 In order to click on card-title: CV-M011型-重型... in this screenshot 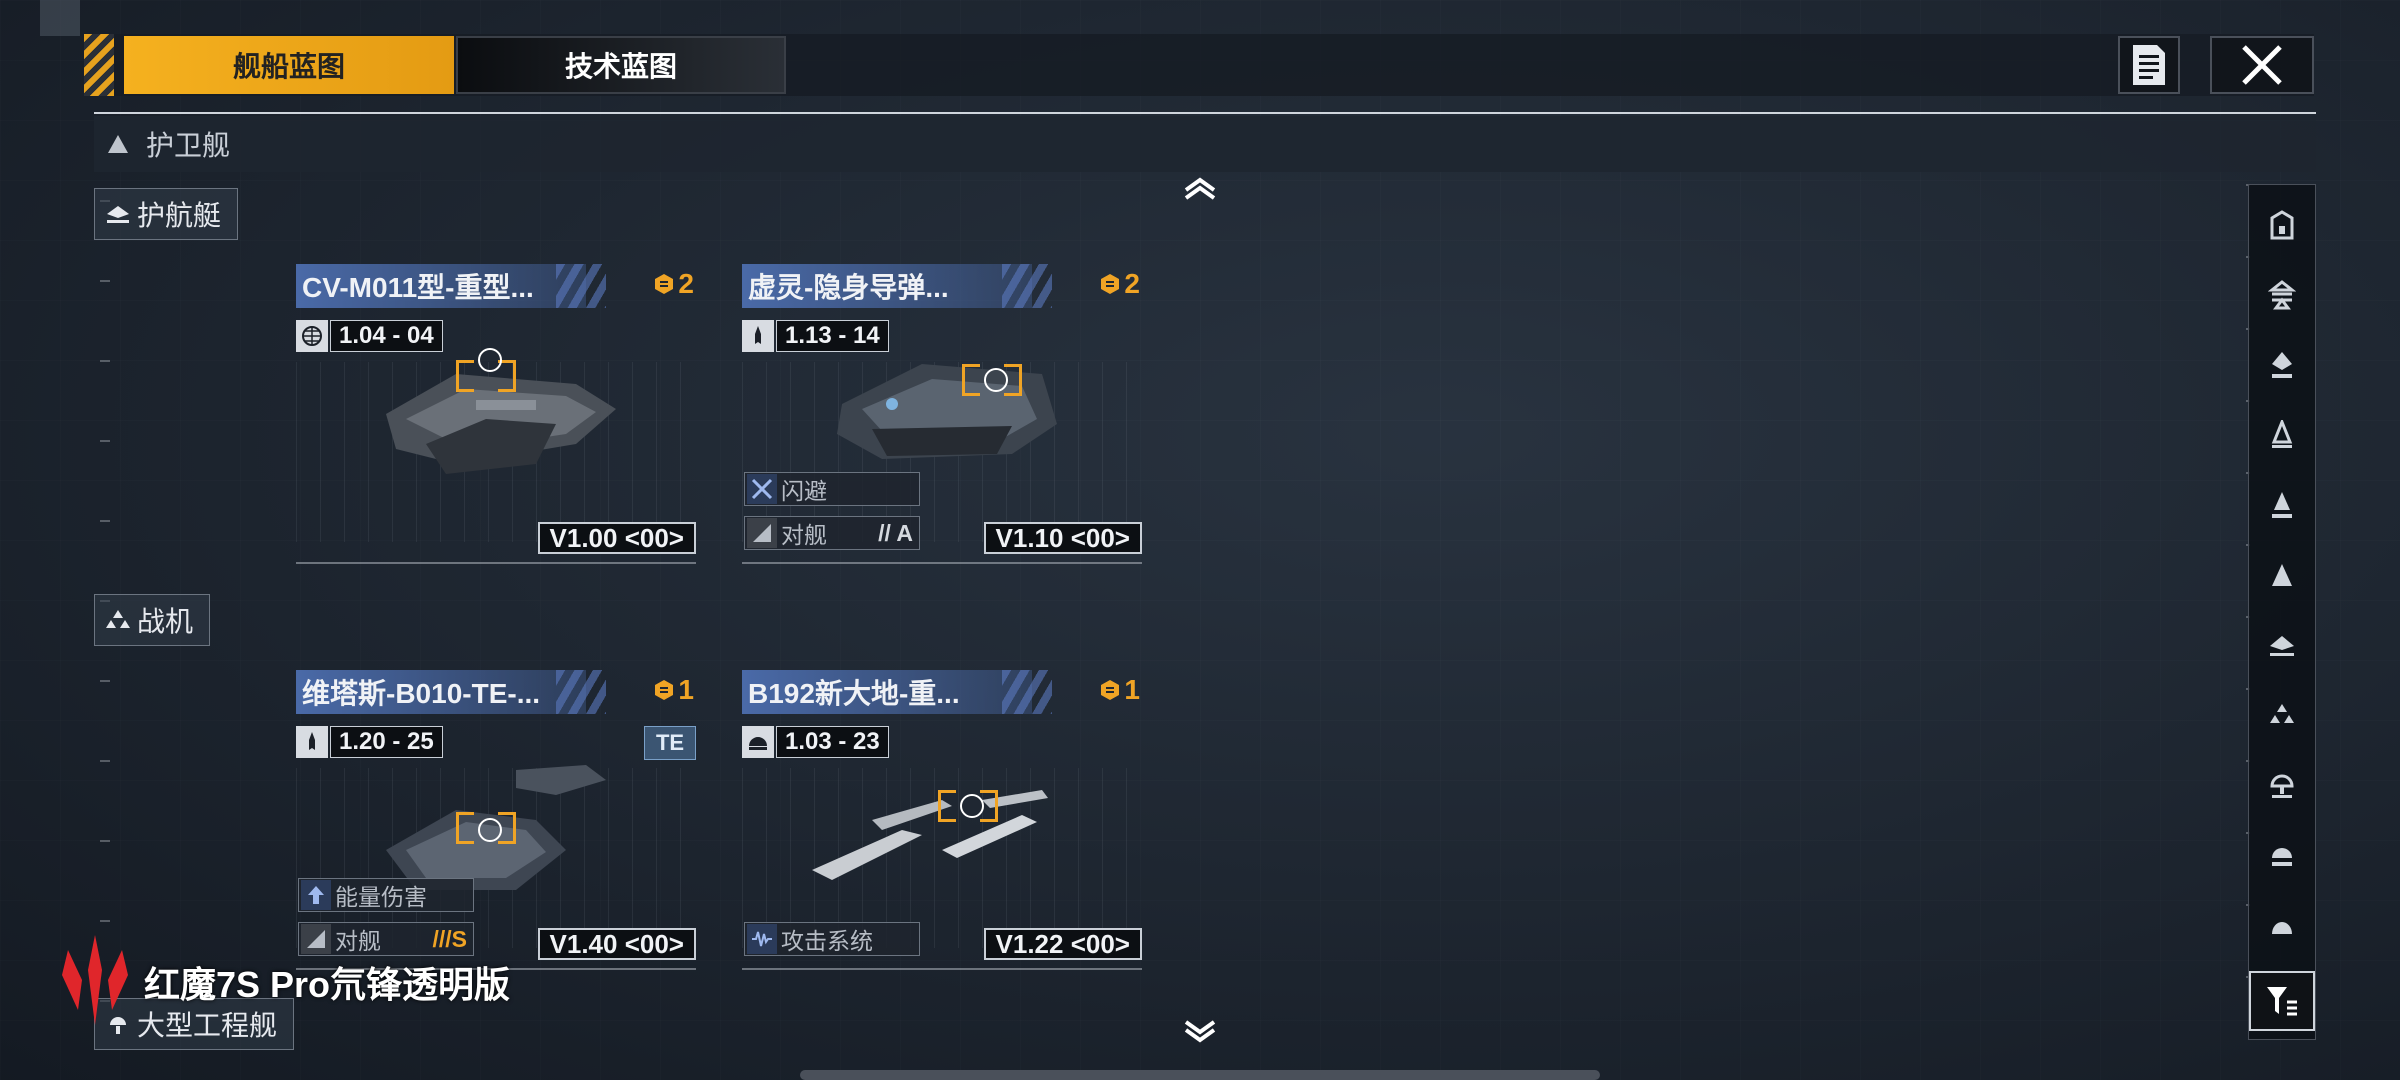, I will do `click(441, 286)`.